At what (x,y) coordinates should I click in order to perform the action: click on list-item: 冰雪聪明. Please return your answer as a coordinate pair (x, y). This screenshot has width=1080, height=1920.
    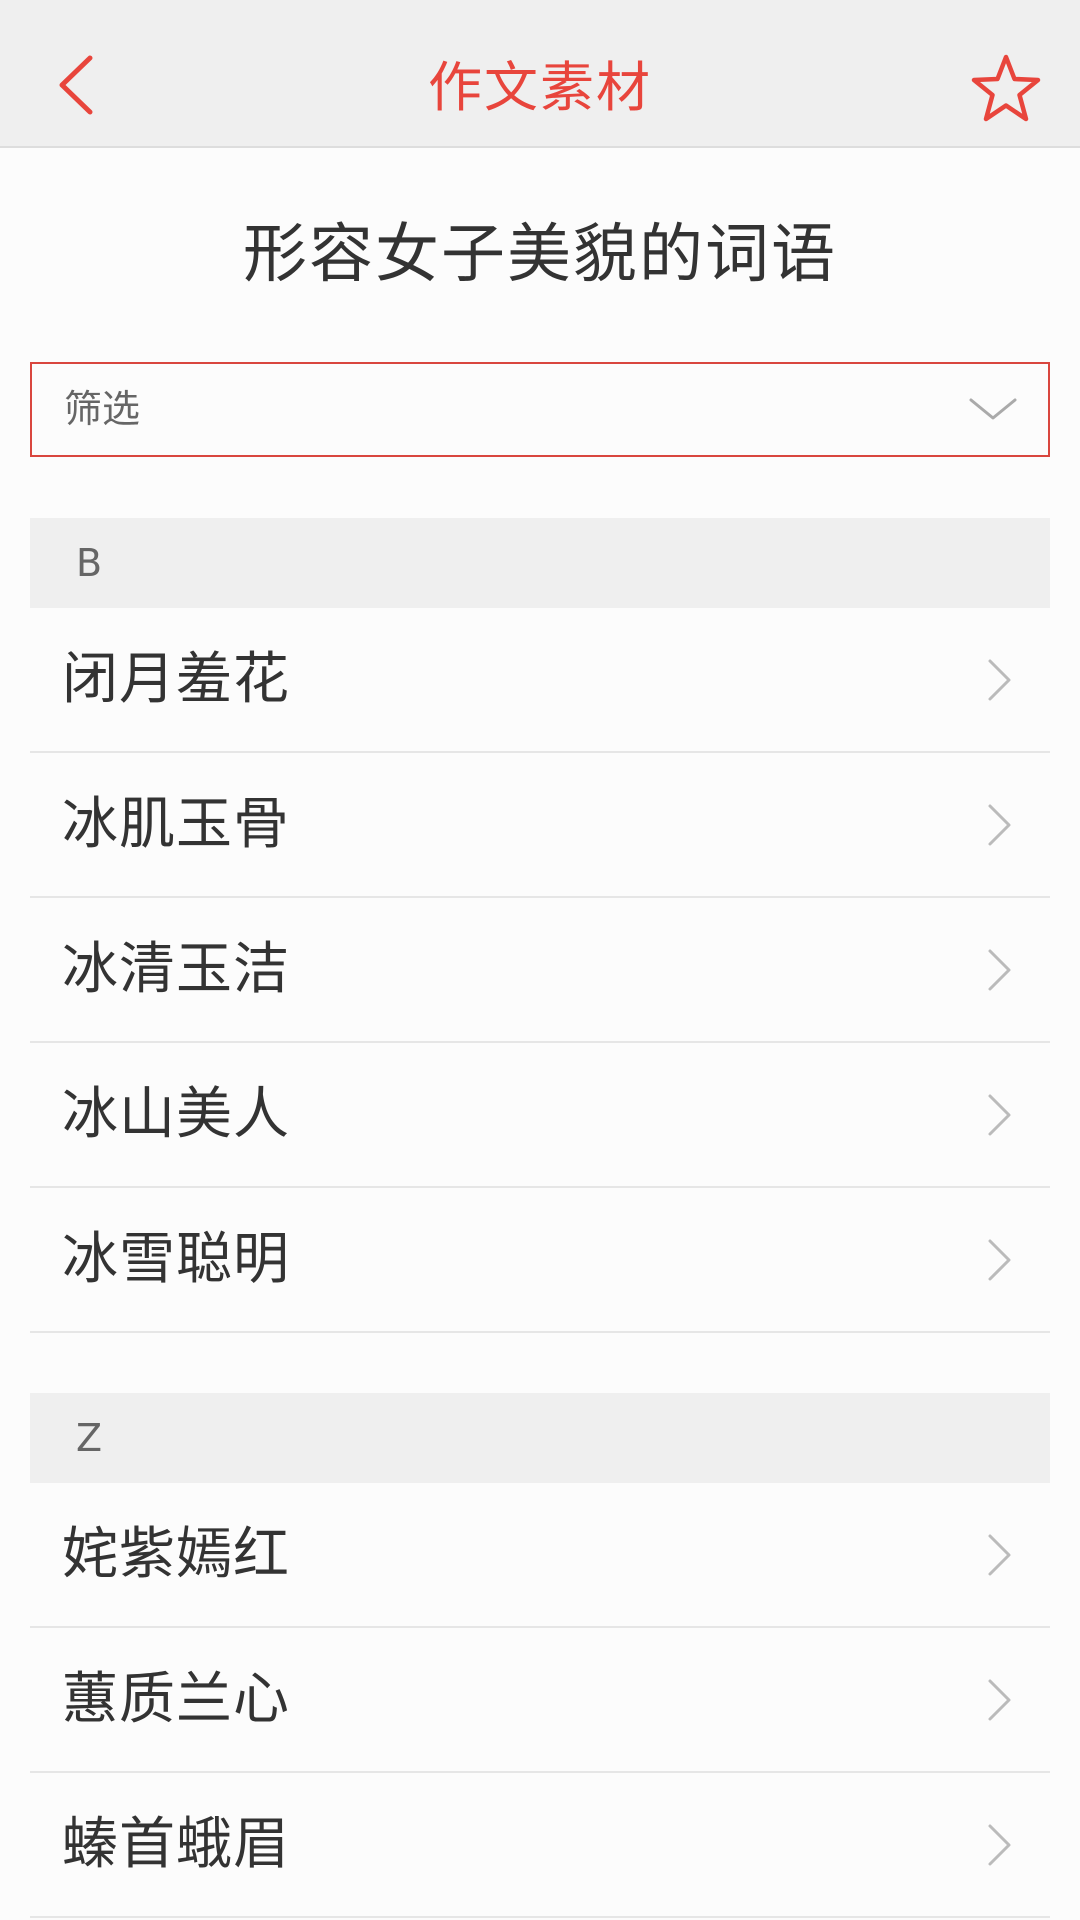
    Looking at the image, I should click on (540, 1260).